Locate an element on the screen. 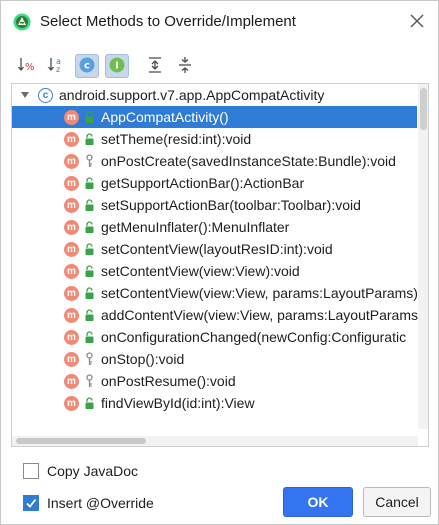 Image resolution: width=439 pixels, height=525 pixels. expand-all-icon is located at coordinates (155, 66).